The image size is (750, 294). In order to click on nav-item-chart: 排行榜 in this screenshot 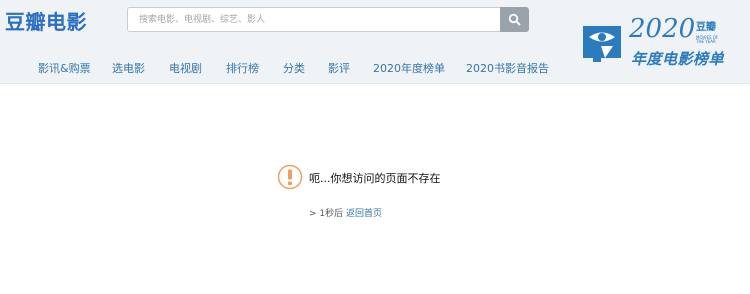, I will do `click(242, 68)`.